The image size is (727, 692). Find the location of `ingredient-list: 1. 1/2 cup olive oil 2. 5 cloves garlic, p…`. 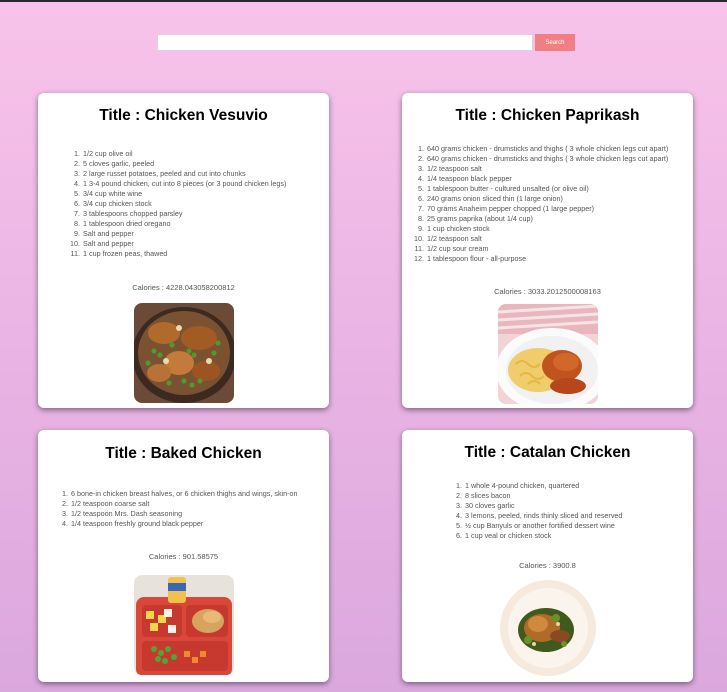

ingredient-list: 1. 1/2 cup olive oil 2. 5 cloves garlic, p… is located at coordinates (177, 204).